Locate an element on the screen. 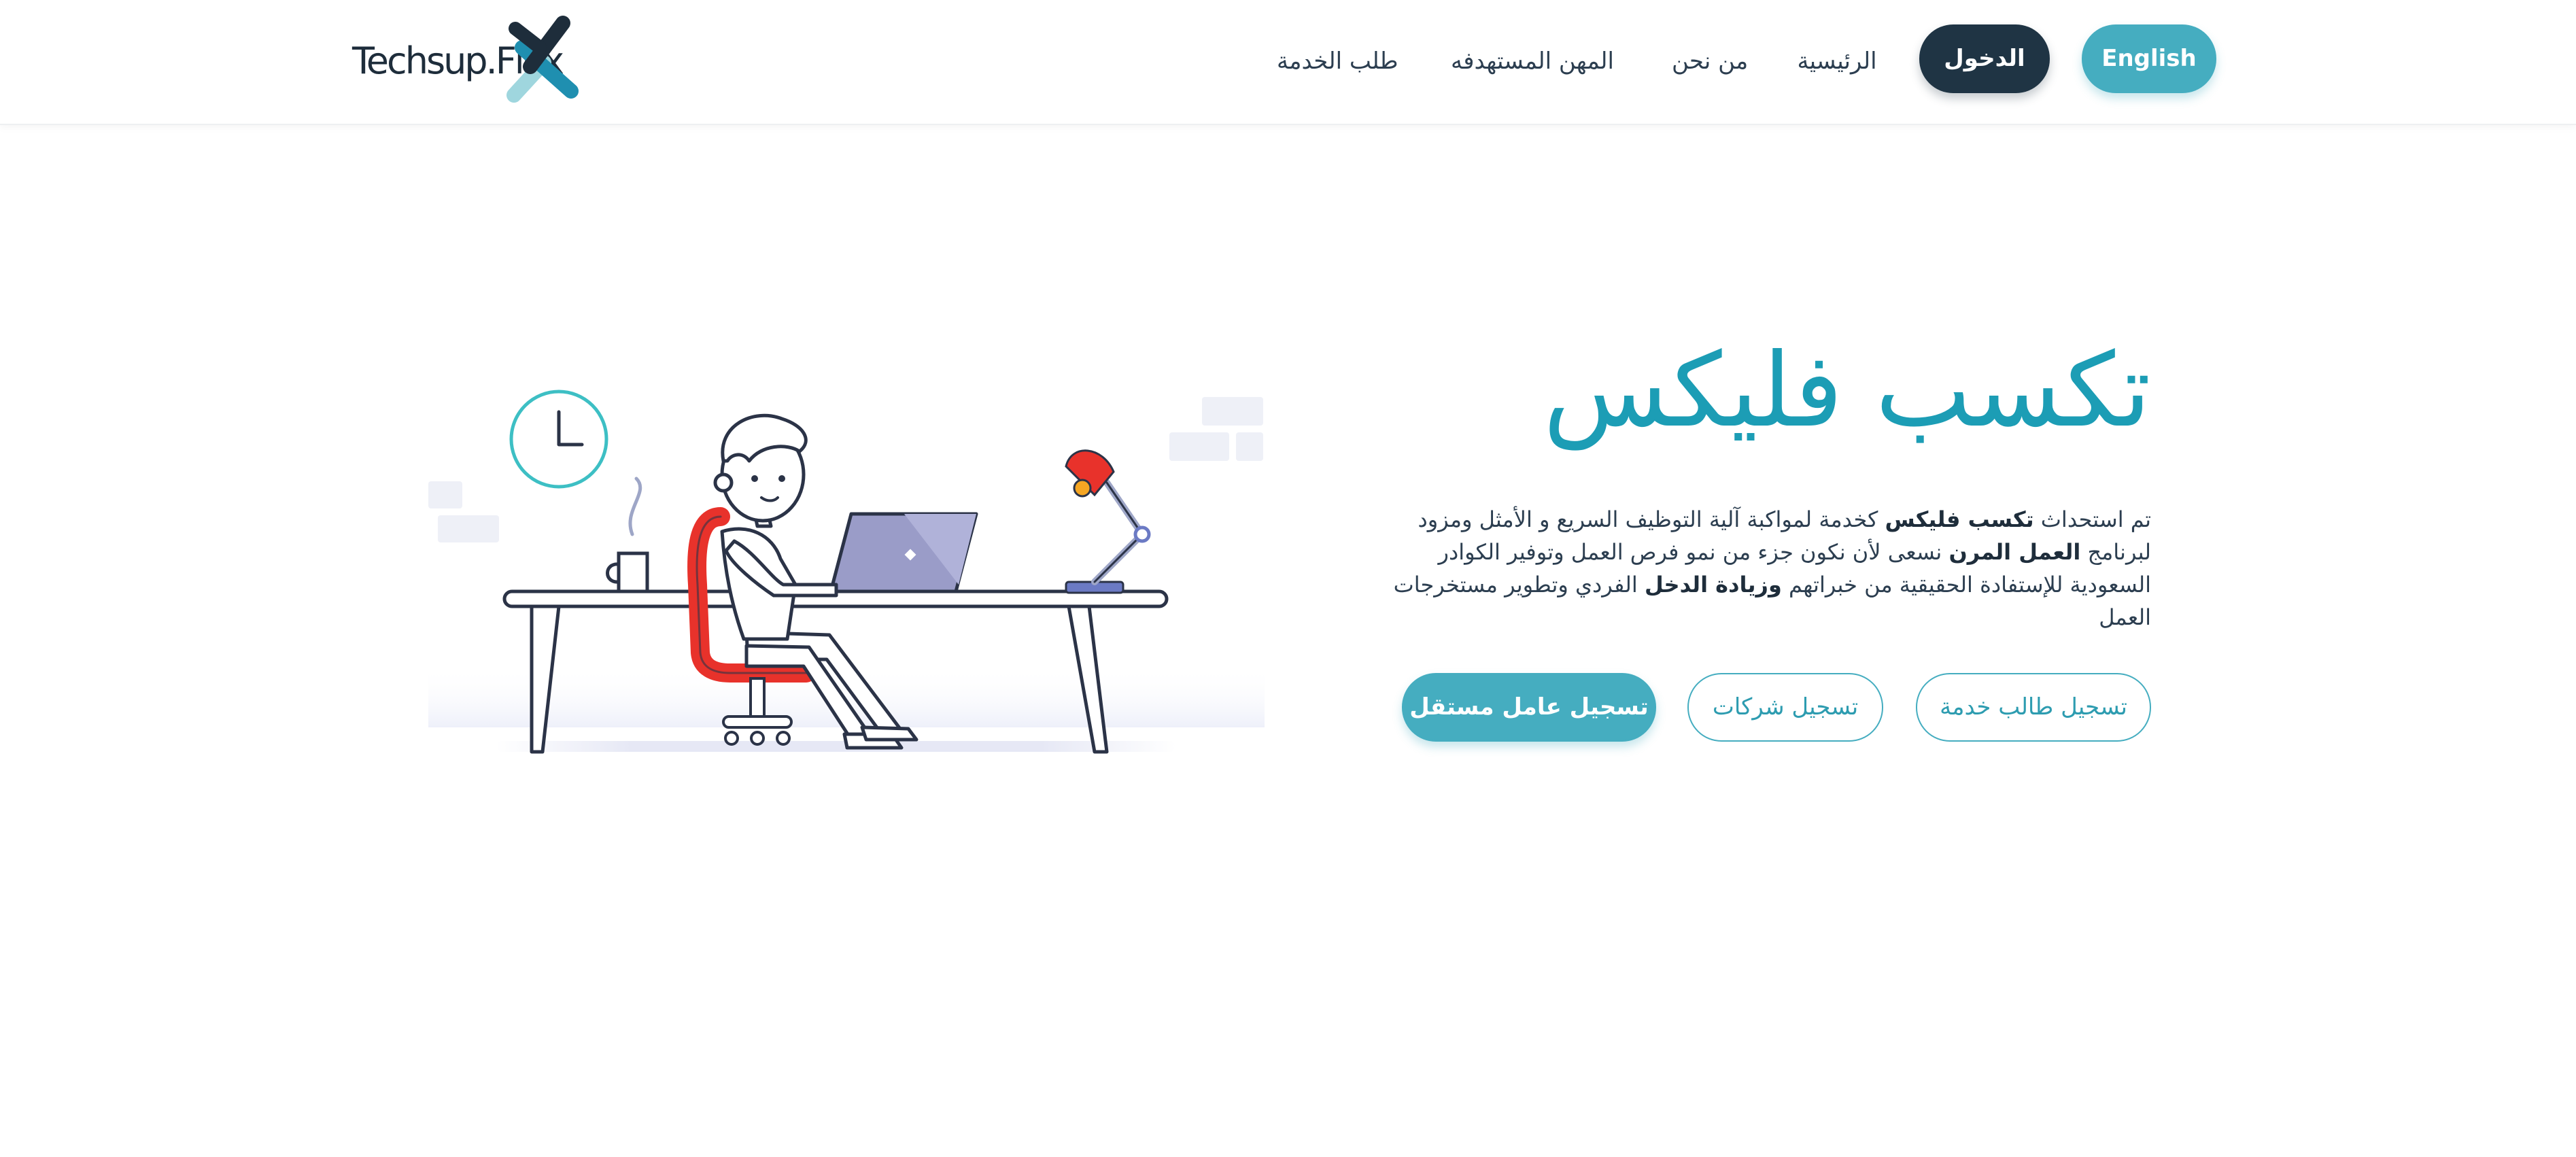  register-companies-button: تسجيل شركات is located at coordinates (1785, 707).